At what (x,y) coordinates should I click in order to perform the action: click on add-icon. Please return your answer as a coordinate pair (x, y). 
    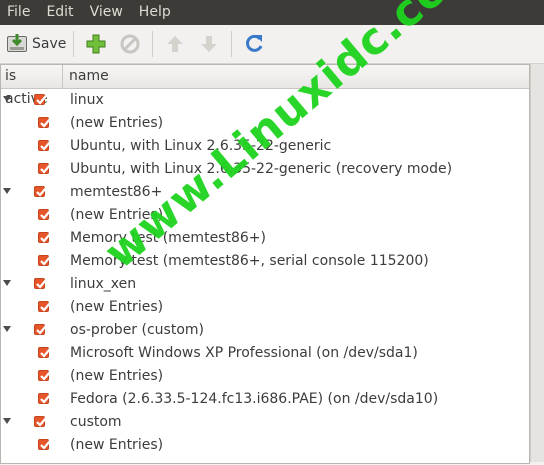
    Looking at the image, I should click on (96, 44).